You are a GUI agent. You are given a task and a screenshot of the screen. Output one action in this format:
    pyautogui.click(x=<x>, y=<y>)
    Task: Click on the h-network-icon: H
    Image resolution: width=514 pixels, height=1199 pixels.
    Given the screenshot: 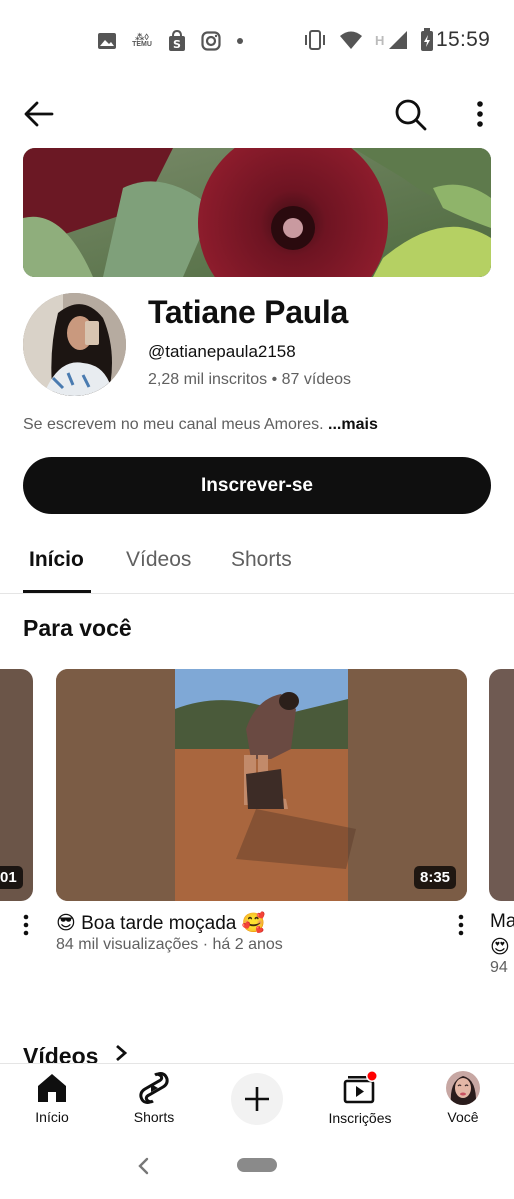 What is the action you would take?
    pyautogui.click(x=380, y=40)
    